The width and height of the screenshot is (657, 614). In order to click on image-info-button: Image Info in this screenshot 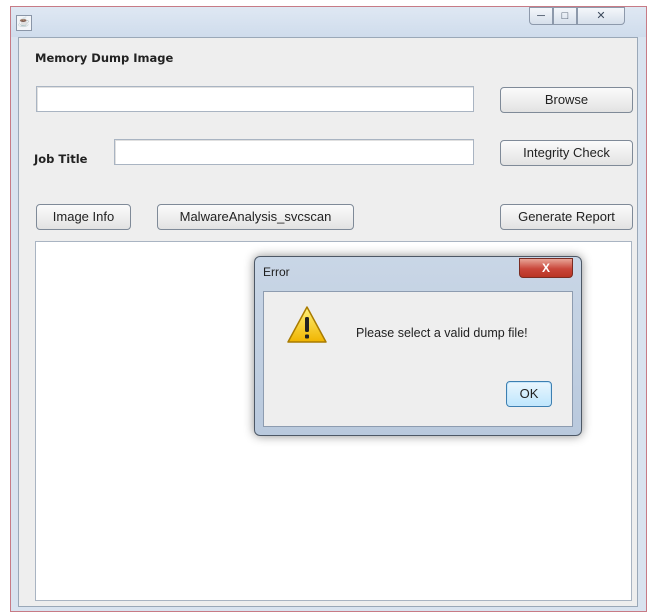, I will do `click(83, 217)`.